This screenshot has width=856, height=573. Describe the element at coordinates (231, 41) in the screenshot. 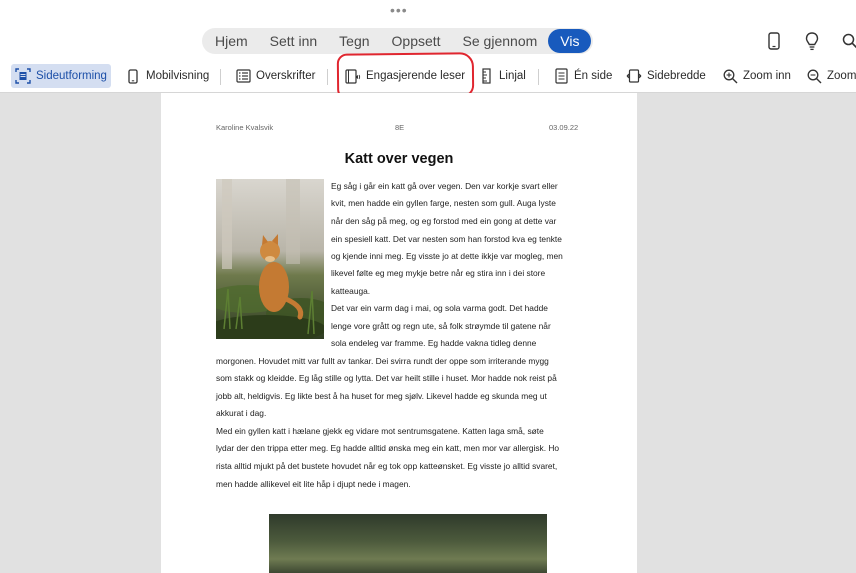

I see `tab-hjem: Hjem` at that location.